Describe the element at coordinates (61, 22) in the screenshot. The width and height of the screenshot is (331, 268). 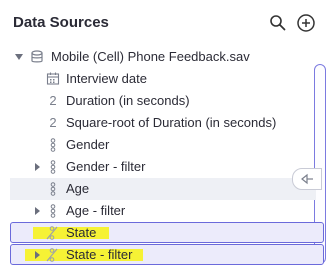
I see `panel-title: Data Sources` at that location.